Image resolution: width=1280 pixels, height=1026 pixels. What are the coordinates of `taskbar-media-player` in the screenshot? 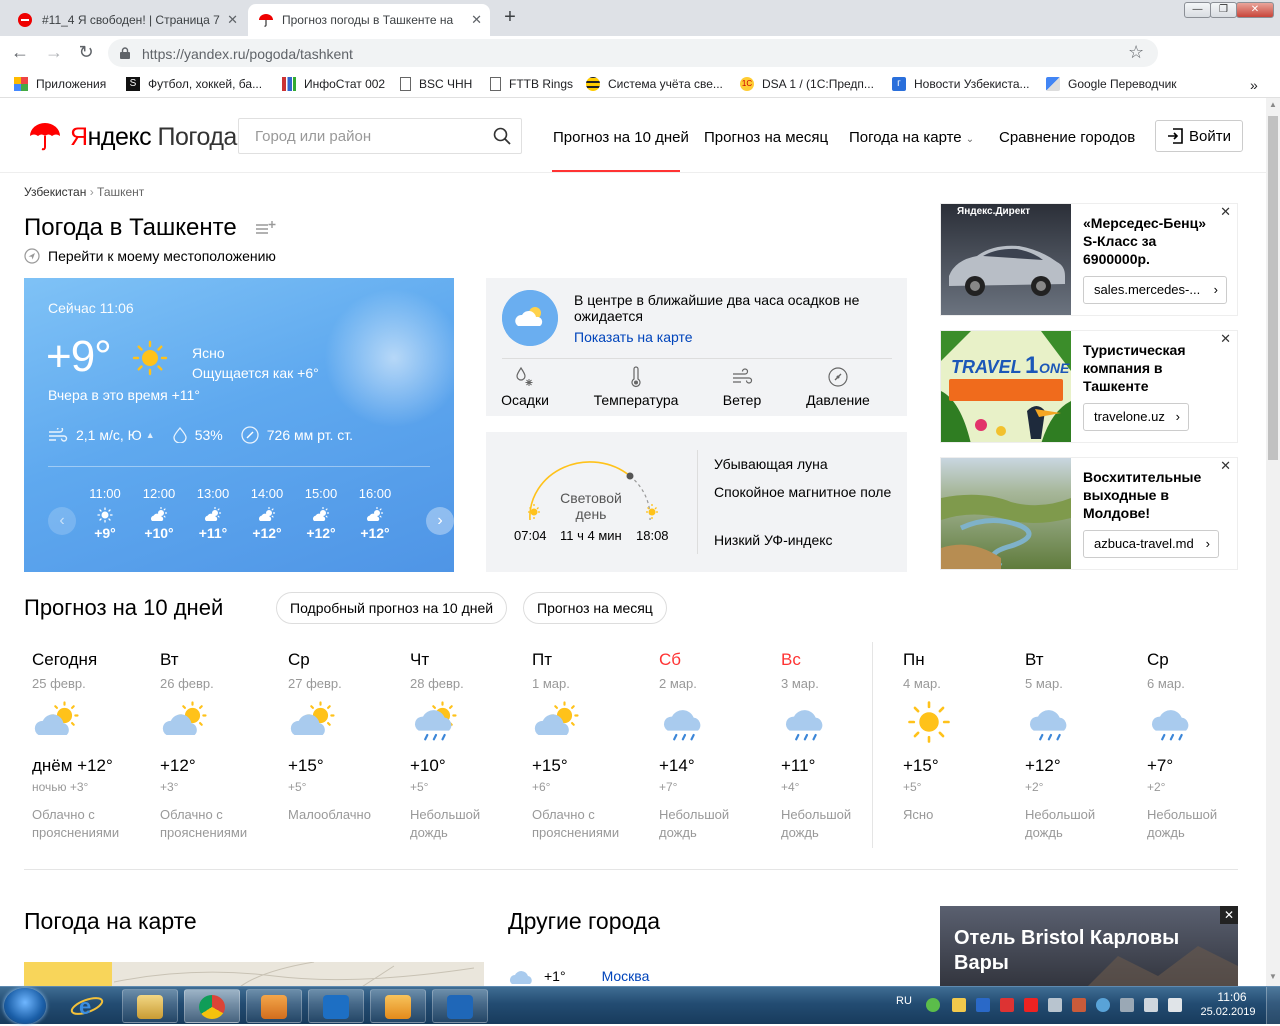 It's located at (274, 1006).